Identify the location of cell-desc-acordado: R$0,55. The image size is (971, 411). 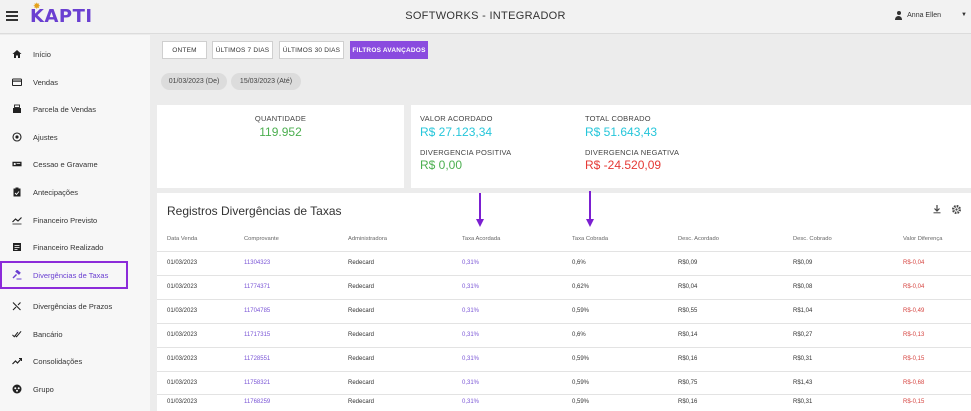
(688, 311).